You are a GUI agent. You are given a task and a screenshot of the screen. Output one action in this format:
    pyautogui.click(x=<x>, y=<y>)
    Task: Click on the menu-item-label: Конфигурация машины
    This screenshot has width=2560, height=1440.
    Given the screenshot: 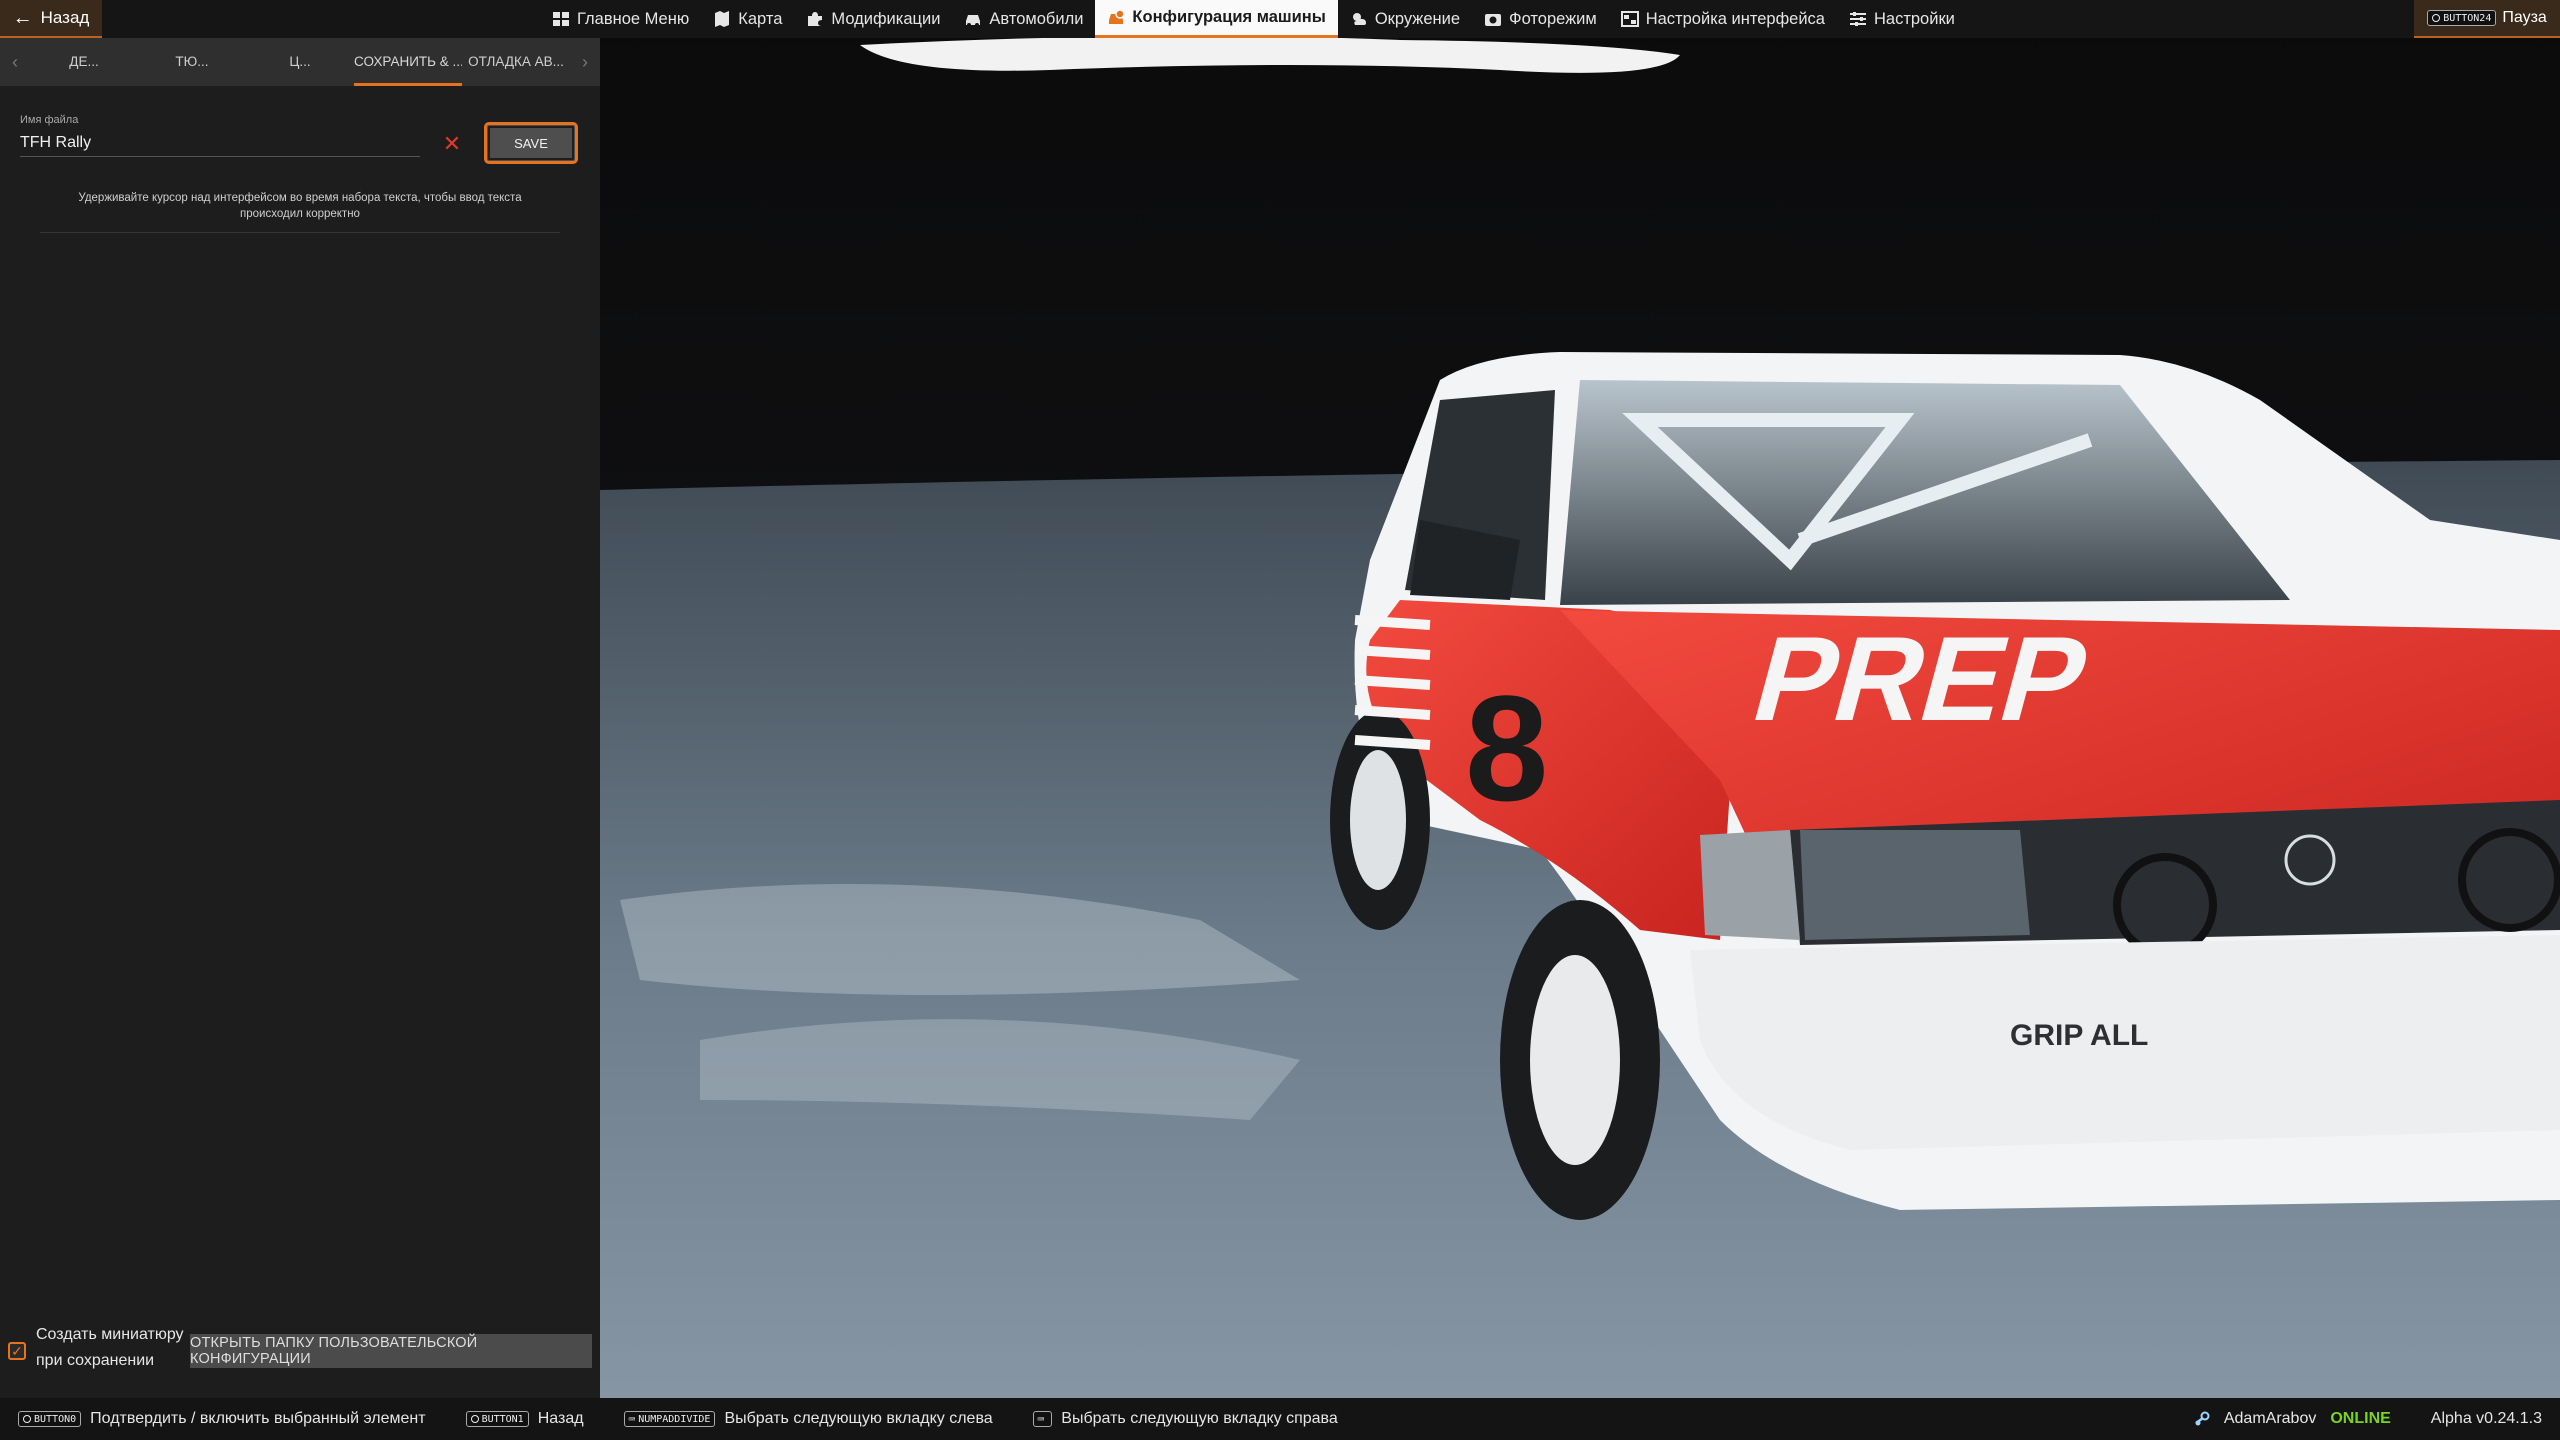 What is the action you would take?
    pyautogui.click(x=1229, y=17)
    